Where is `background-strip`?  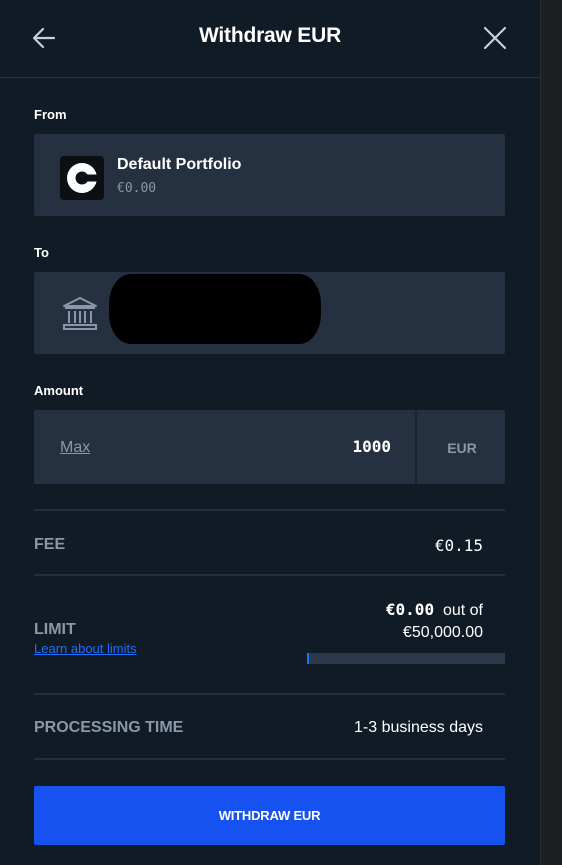 background-strip is located at coordinates (551, 432).